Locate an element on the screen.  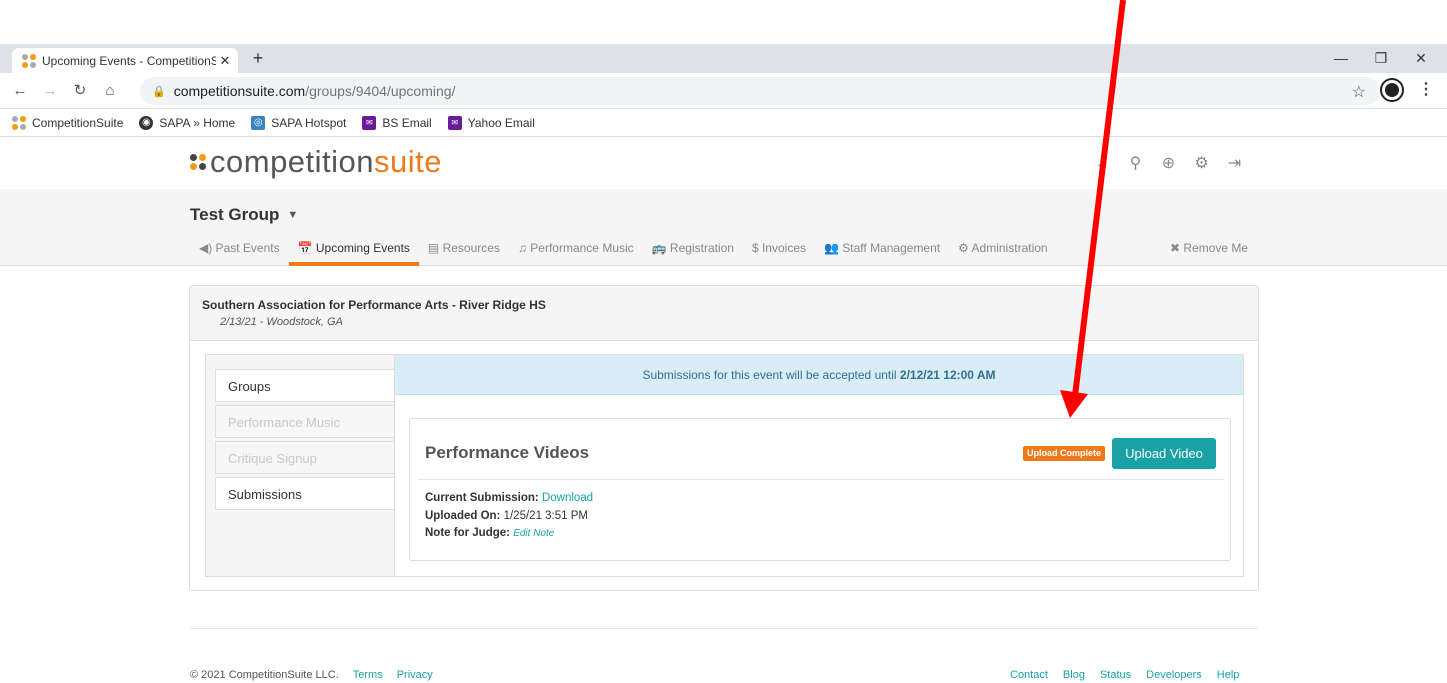
tab-title: Upcoming Events - CompetitionSuite is located at coordinates (129, 60).